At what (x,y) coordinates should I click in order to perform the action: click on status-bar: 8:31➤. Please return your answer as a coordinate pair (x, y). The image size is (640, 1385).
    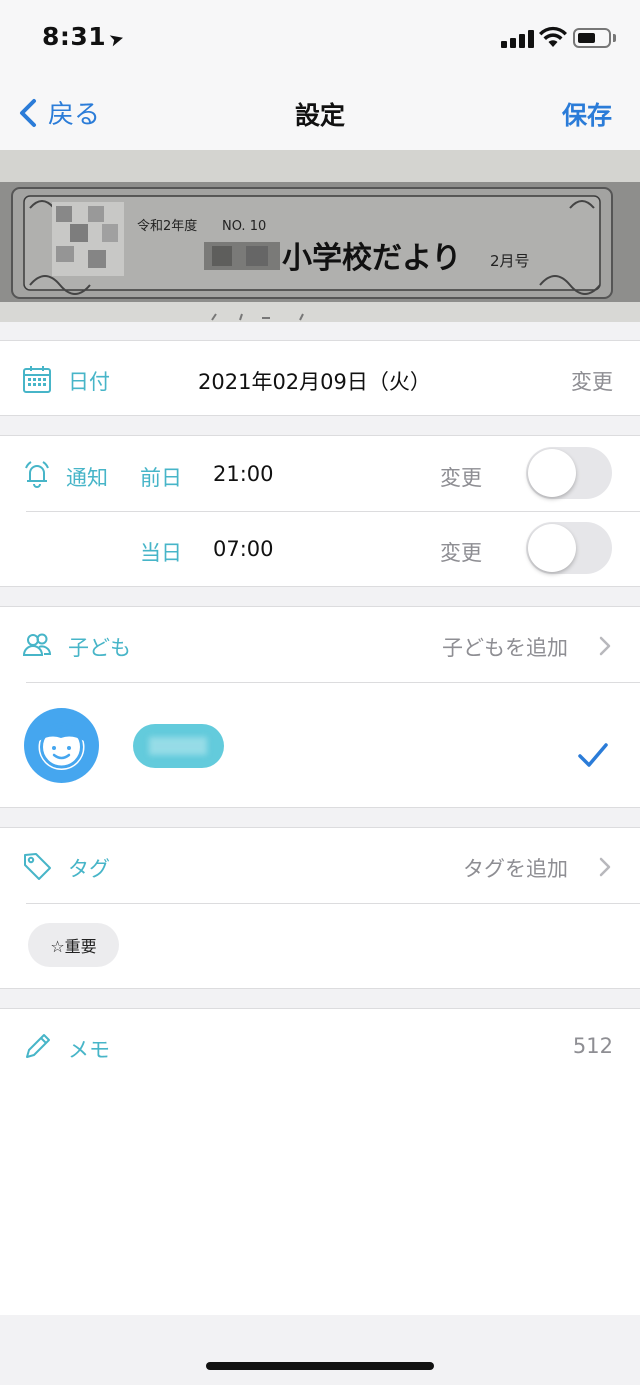
    Looking at the image, I should click on (320, 39).